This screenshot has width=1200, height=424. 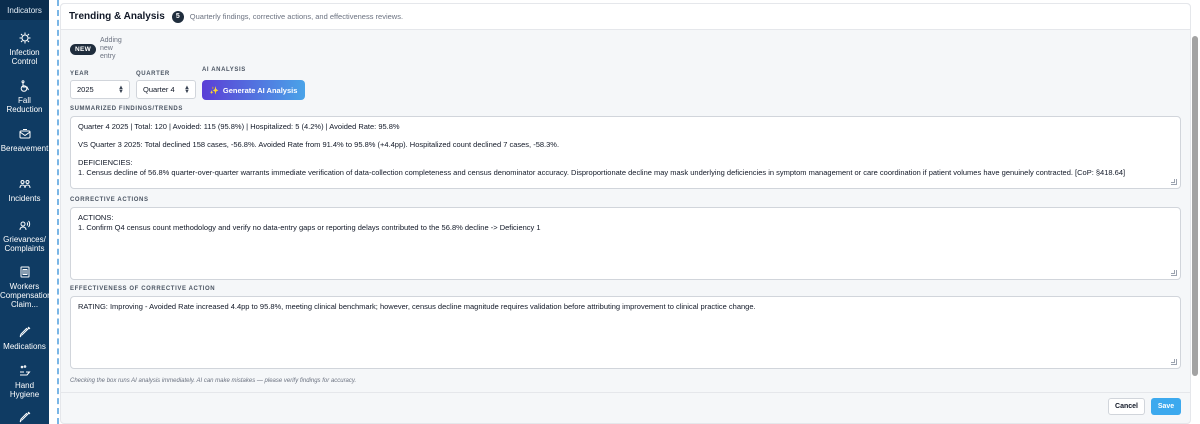 I want to click on sidebar-item-grievances: Grievances/ Complaints, so click(x=24, y=236).